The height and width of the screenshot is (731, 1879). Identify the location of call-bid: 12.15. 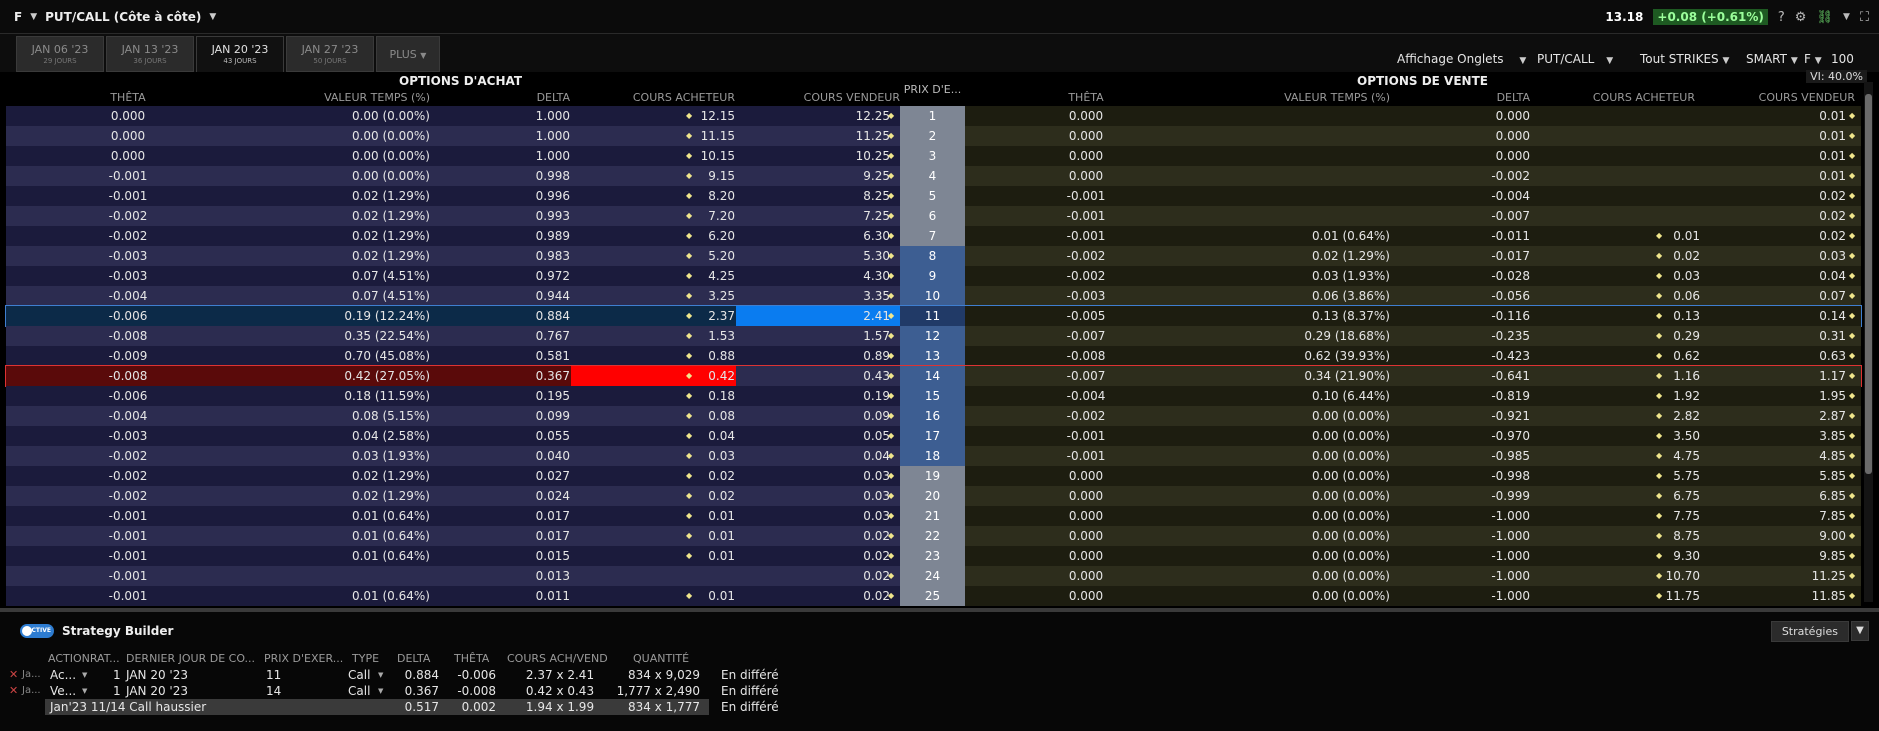
(685, 116).